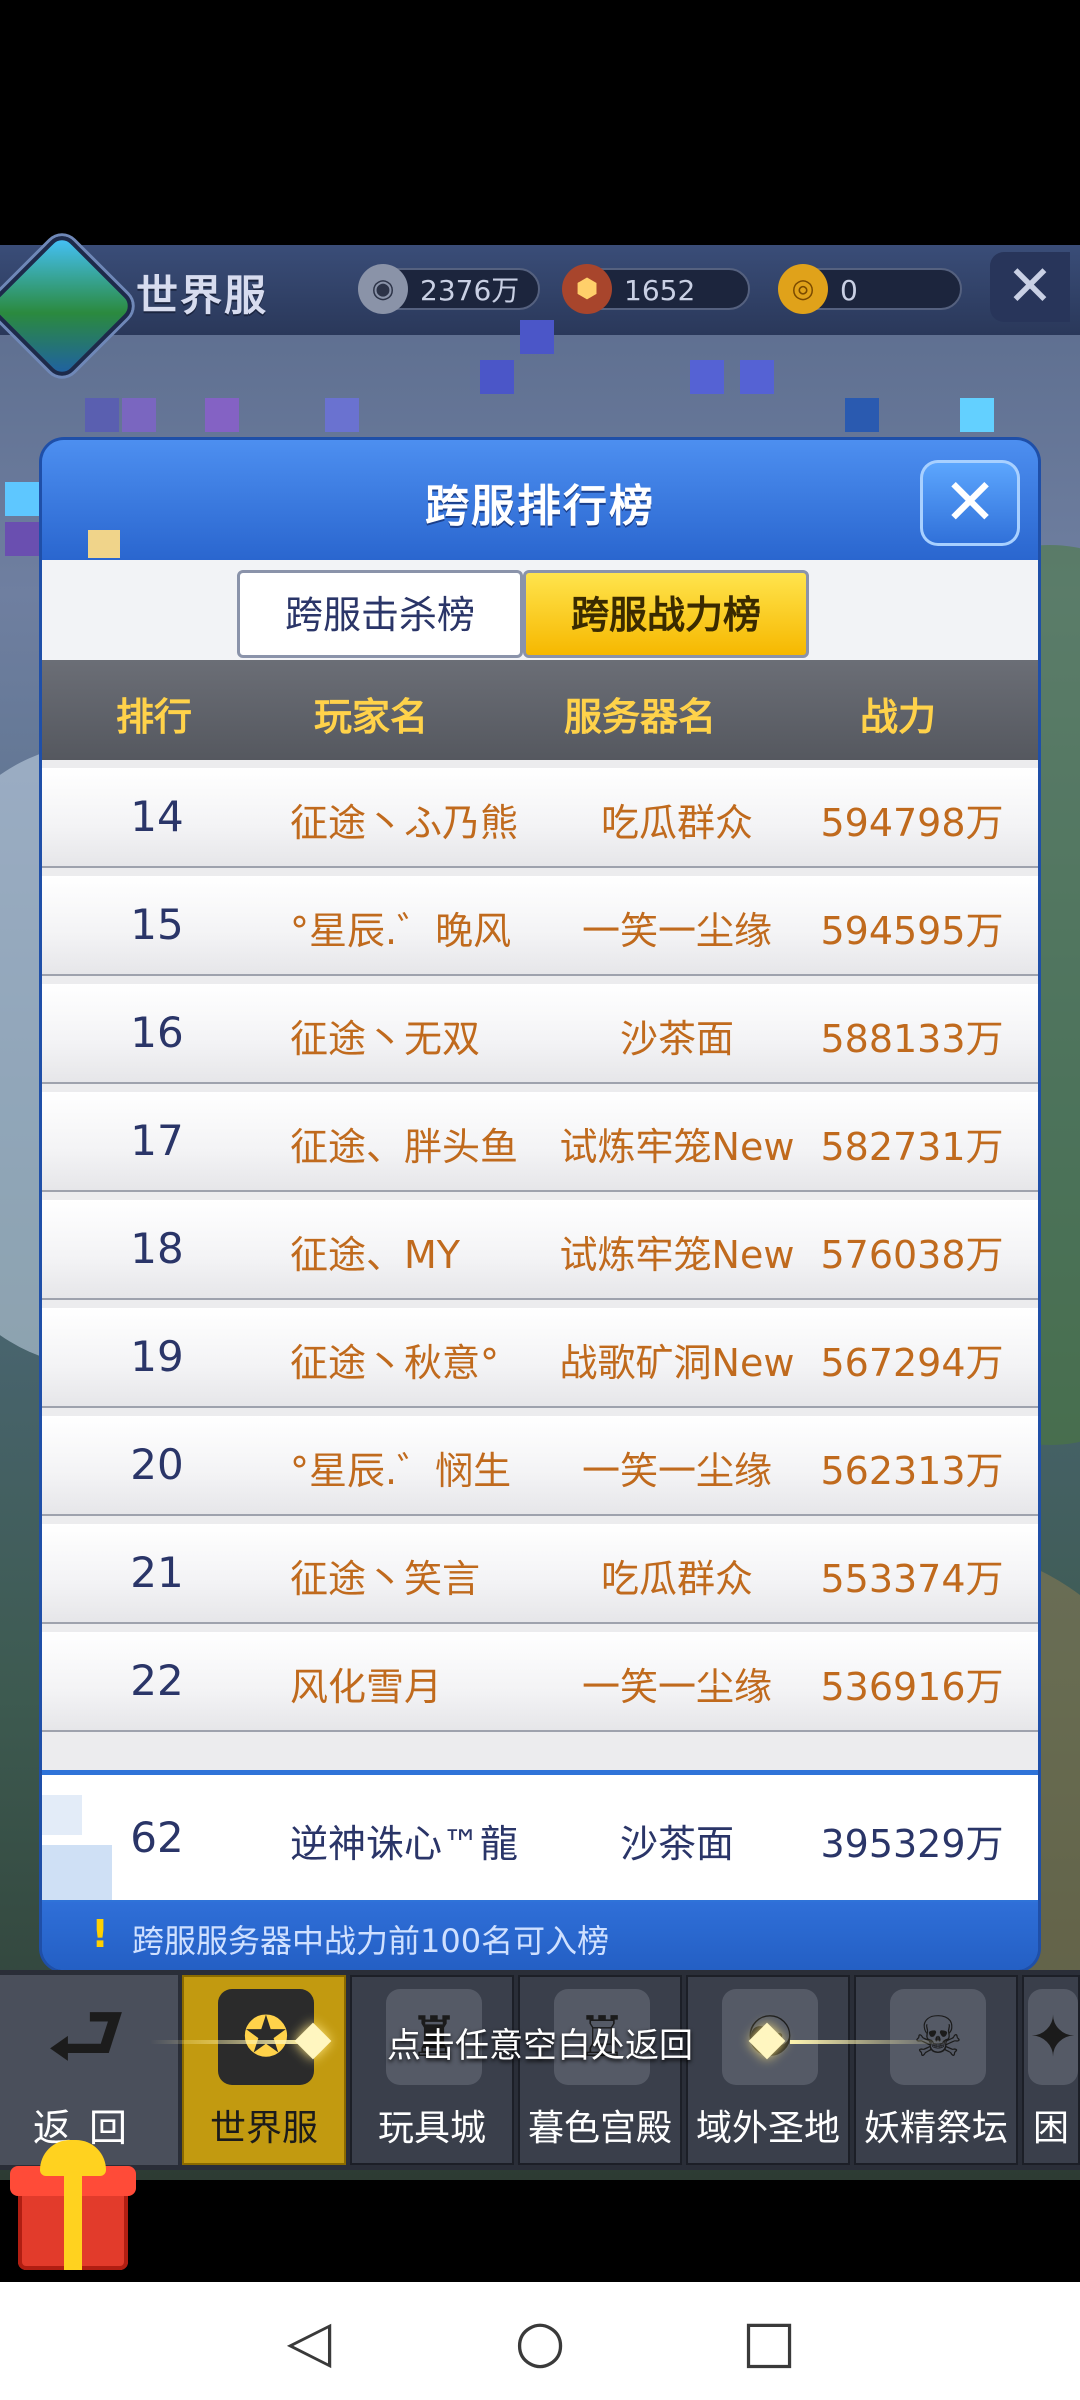 This screenshot has height=2400, width=1080. What do you see at coordinates (768, 2070) in the screenshot?
I see `nav-outer-sanctuary: ☯ 域外圣地` at bounding box center [768, 2070].